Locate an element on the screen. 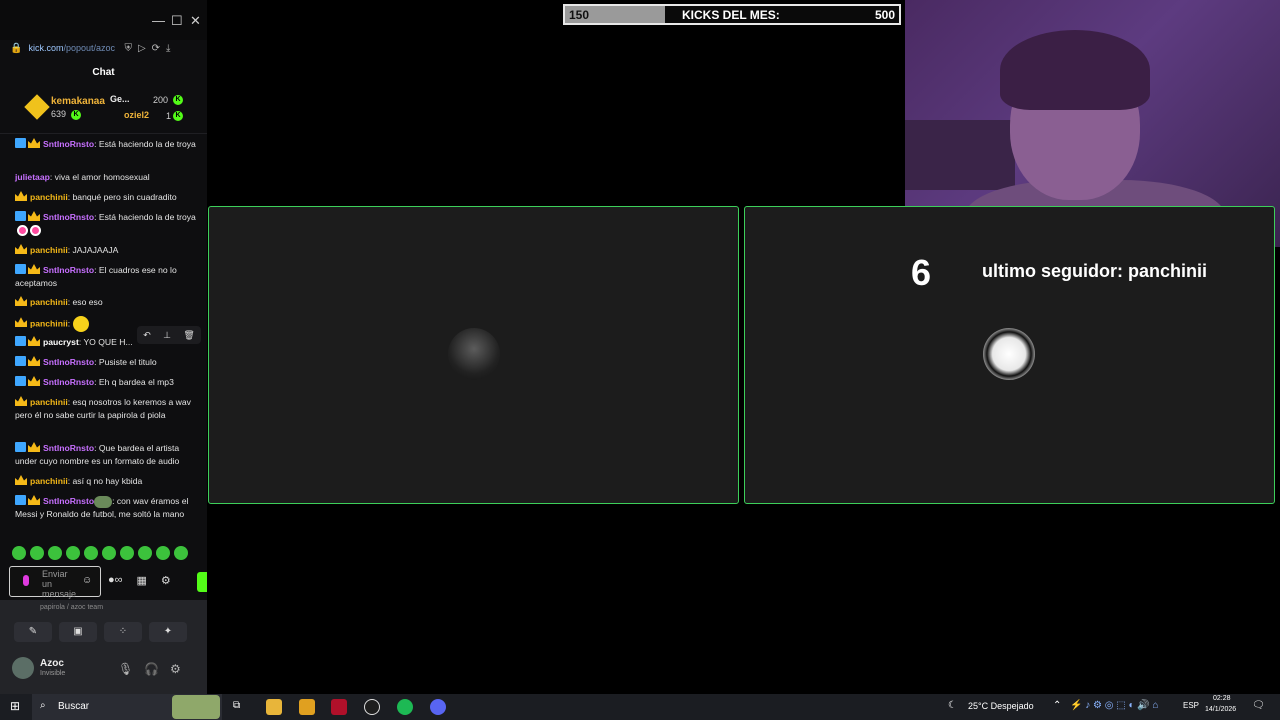 The height and width of the screenshot is (720, 1280). clock-date: 14/1/2026 is located at coordinates (1220, 709).